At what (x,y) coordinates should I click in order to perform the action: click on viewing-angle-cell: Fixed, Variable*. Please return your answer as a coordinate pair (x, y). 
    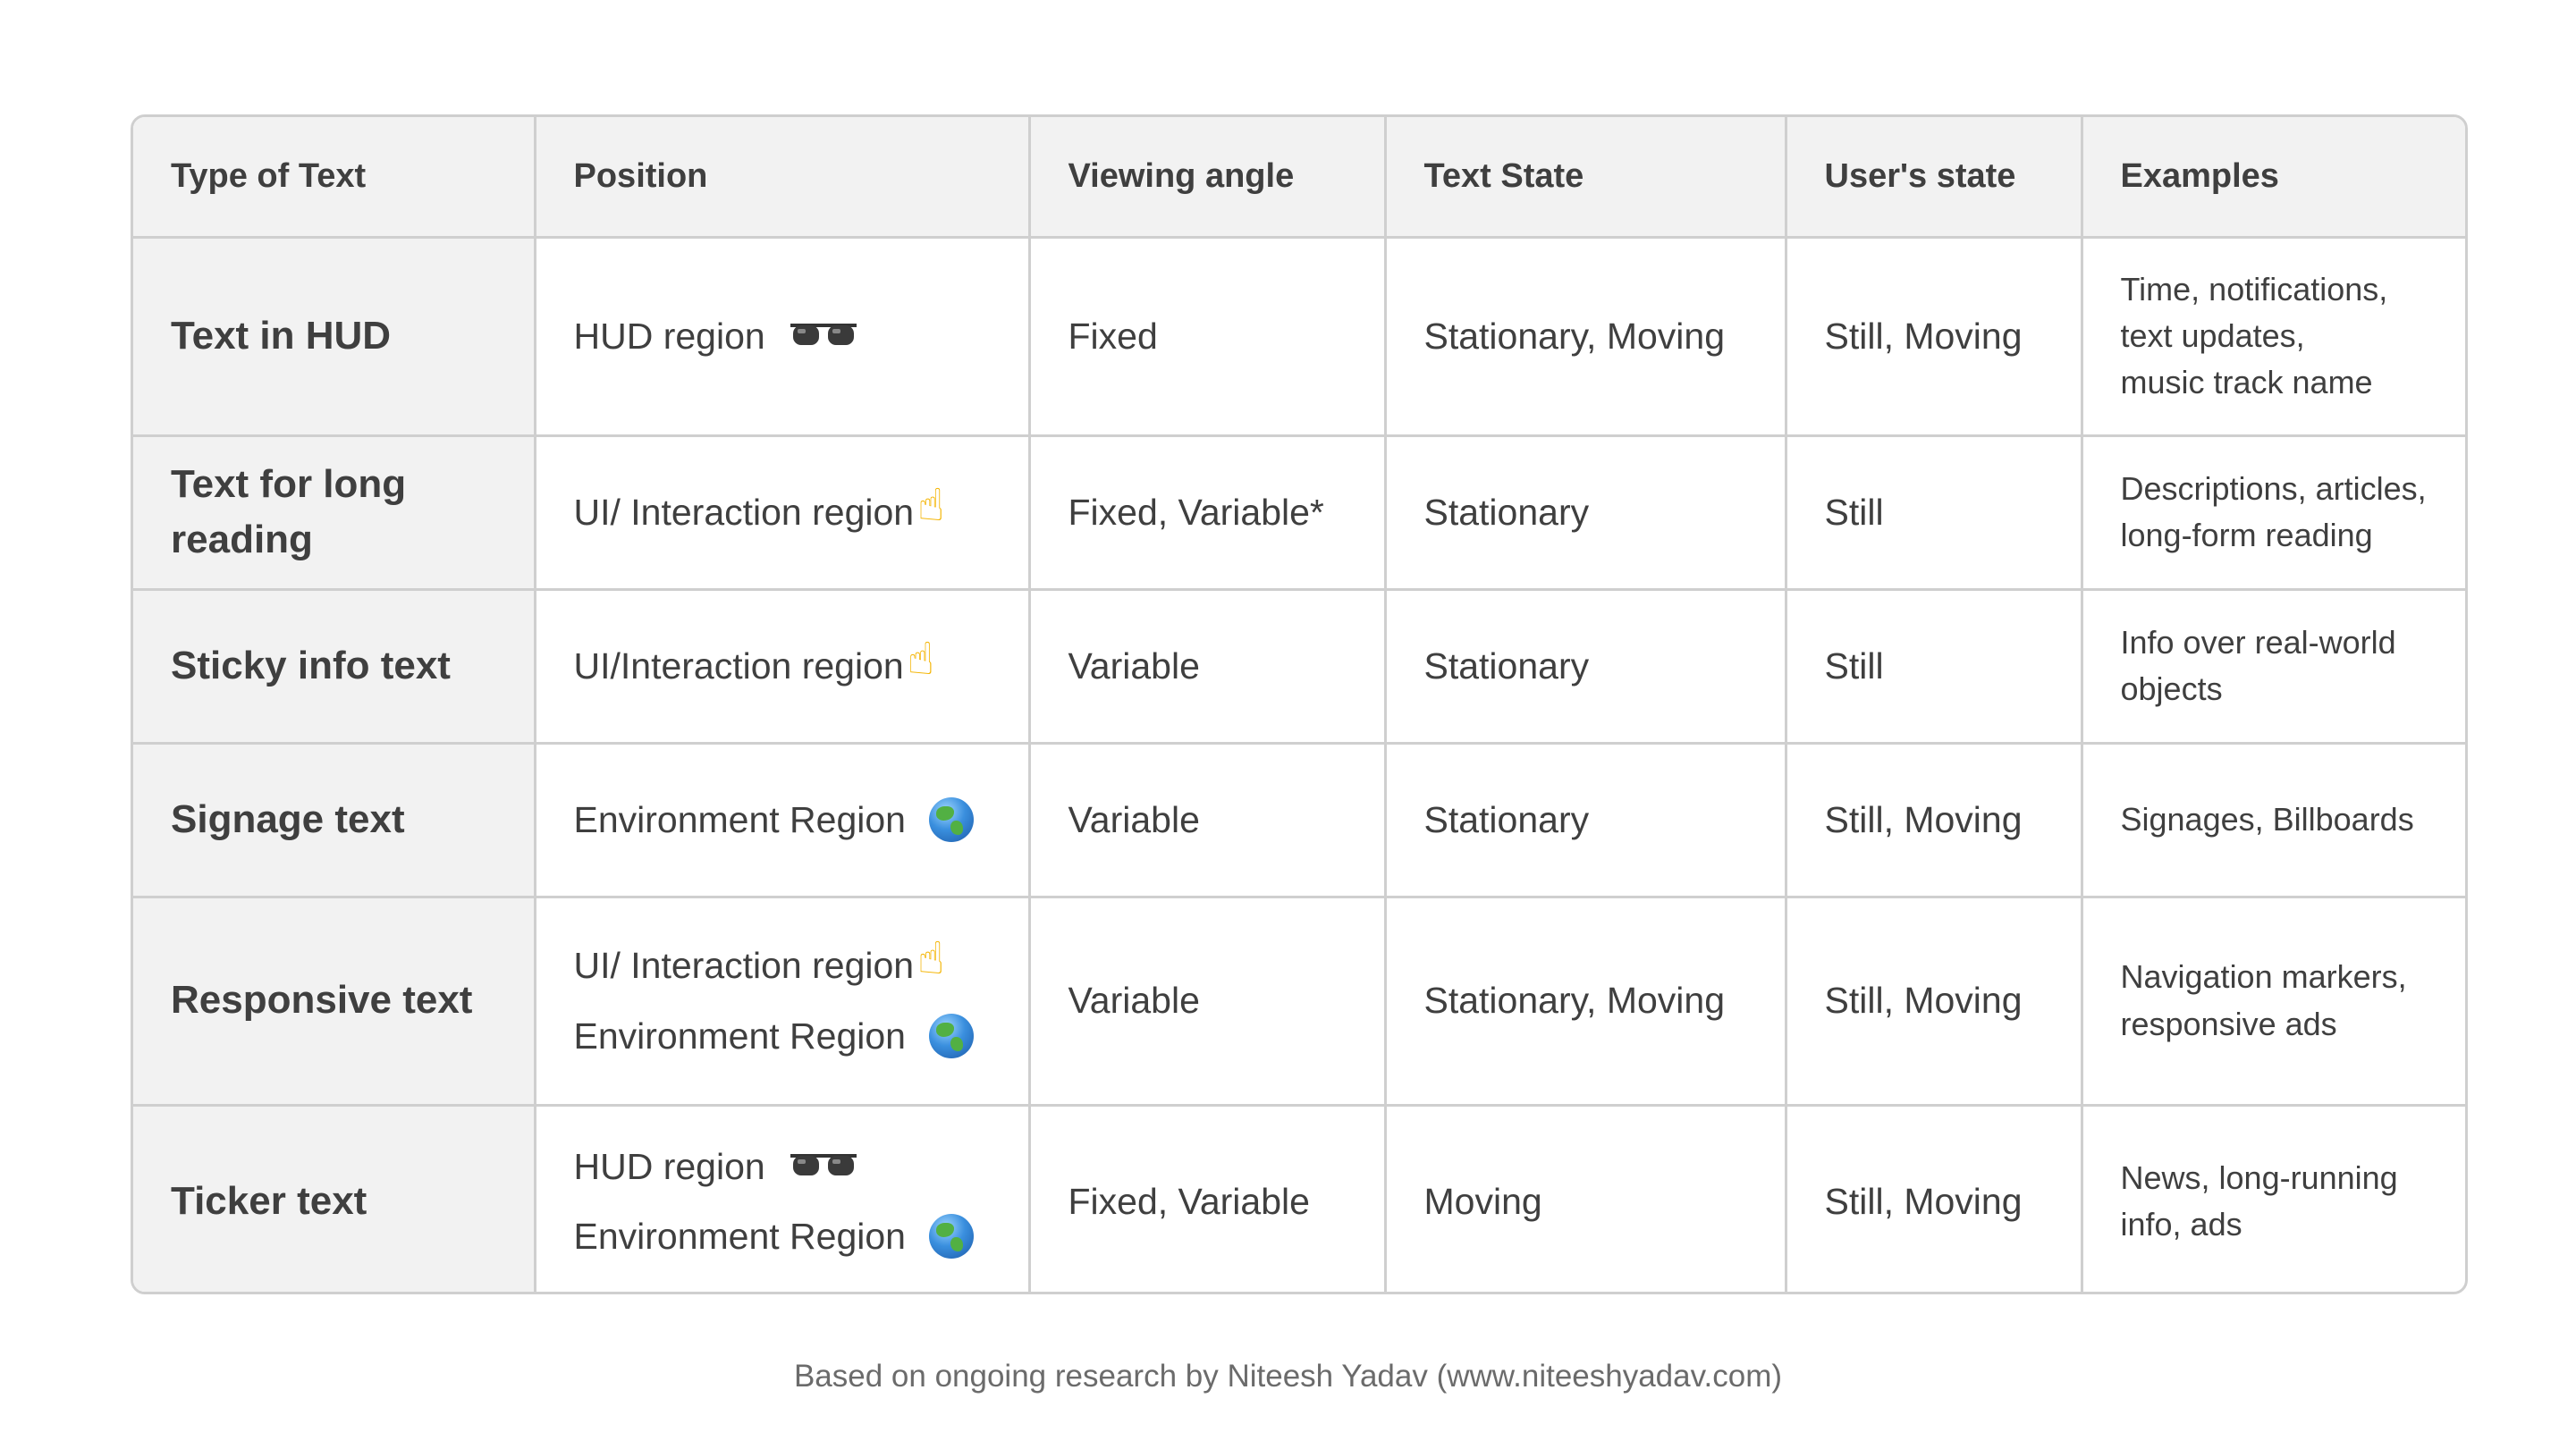
    Looking at the image, I should click on (1208, 513).